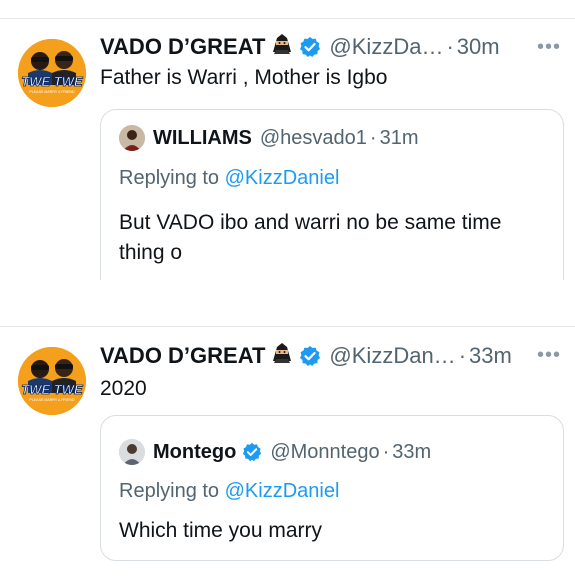  What do you see at coordinates (123, 388) in the screenshot?
I see `tweet-text: 2020` at bounding box center [123, 388].